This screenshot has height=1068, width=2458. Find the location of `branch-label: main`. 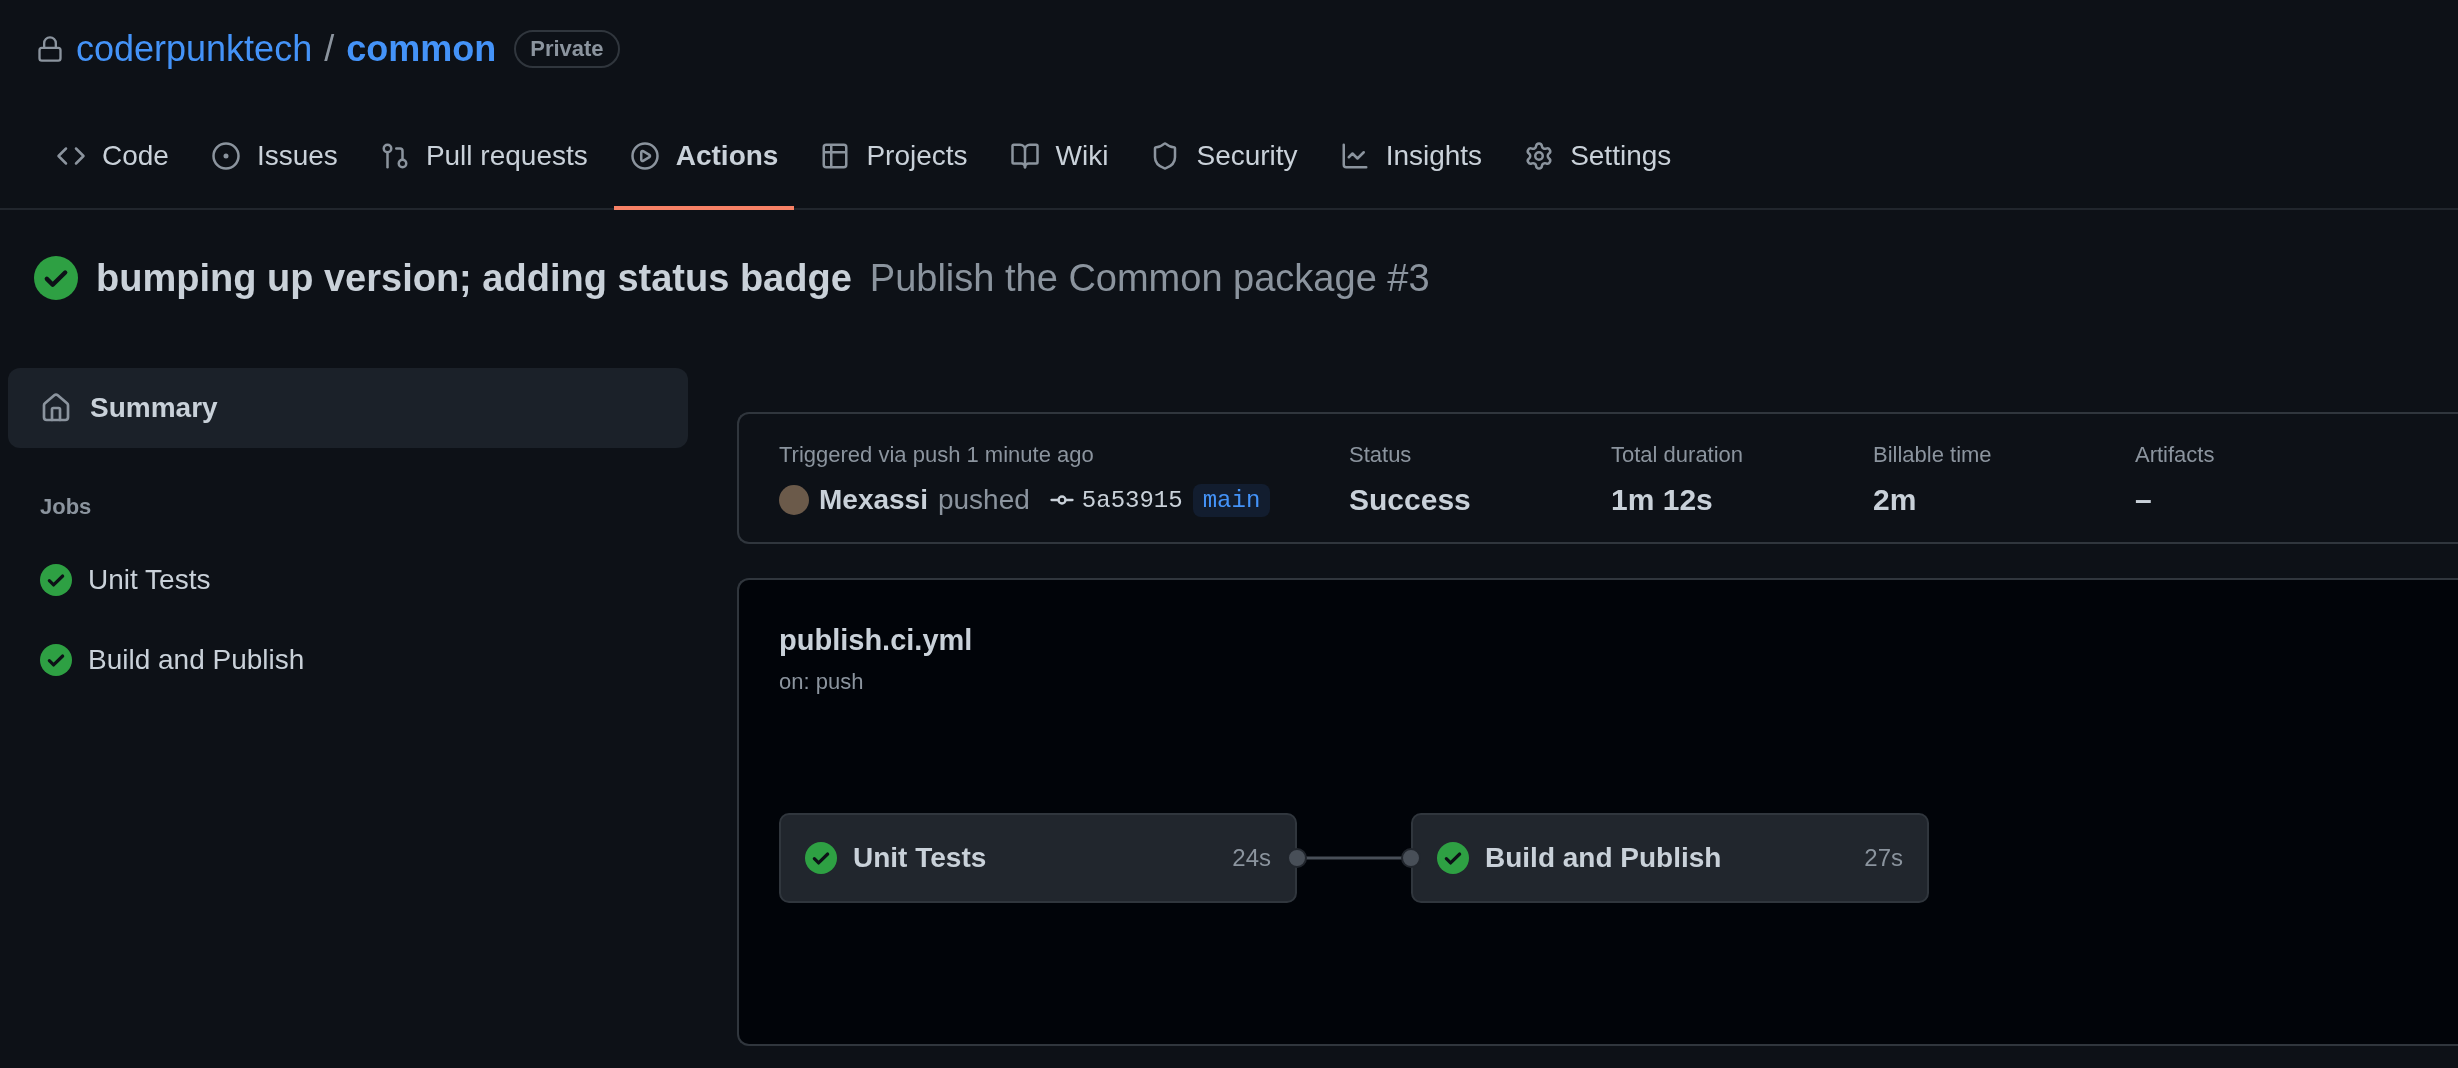

branch-label: main is located at coordinates (1231, 500).